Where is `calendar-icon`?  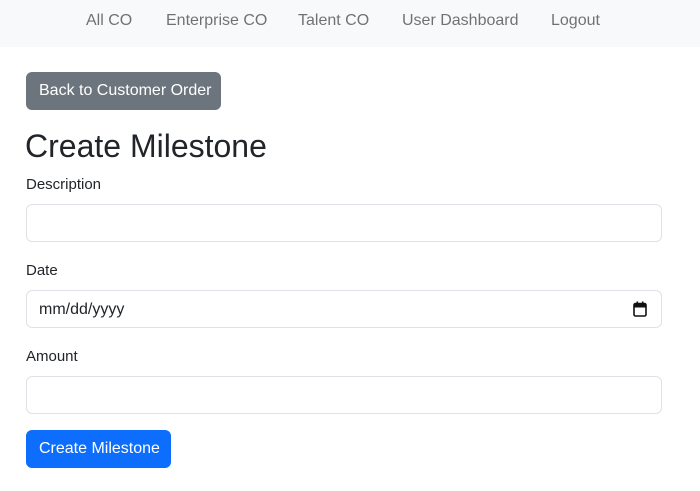
calendar-icon is located at coordinates (640, 309).